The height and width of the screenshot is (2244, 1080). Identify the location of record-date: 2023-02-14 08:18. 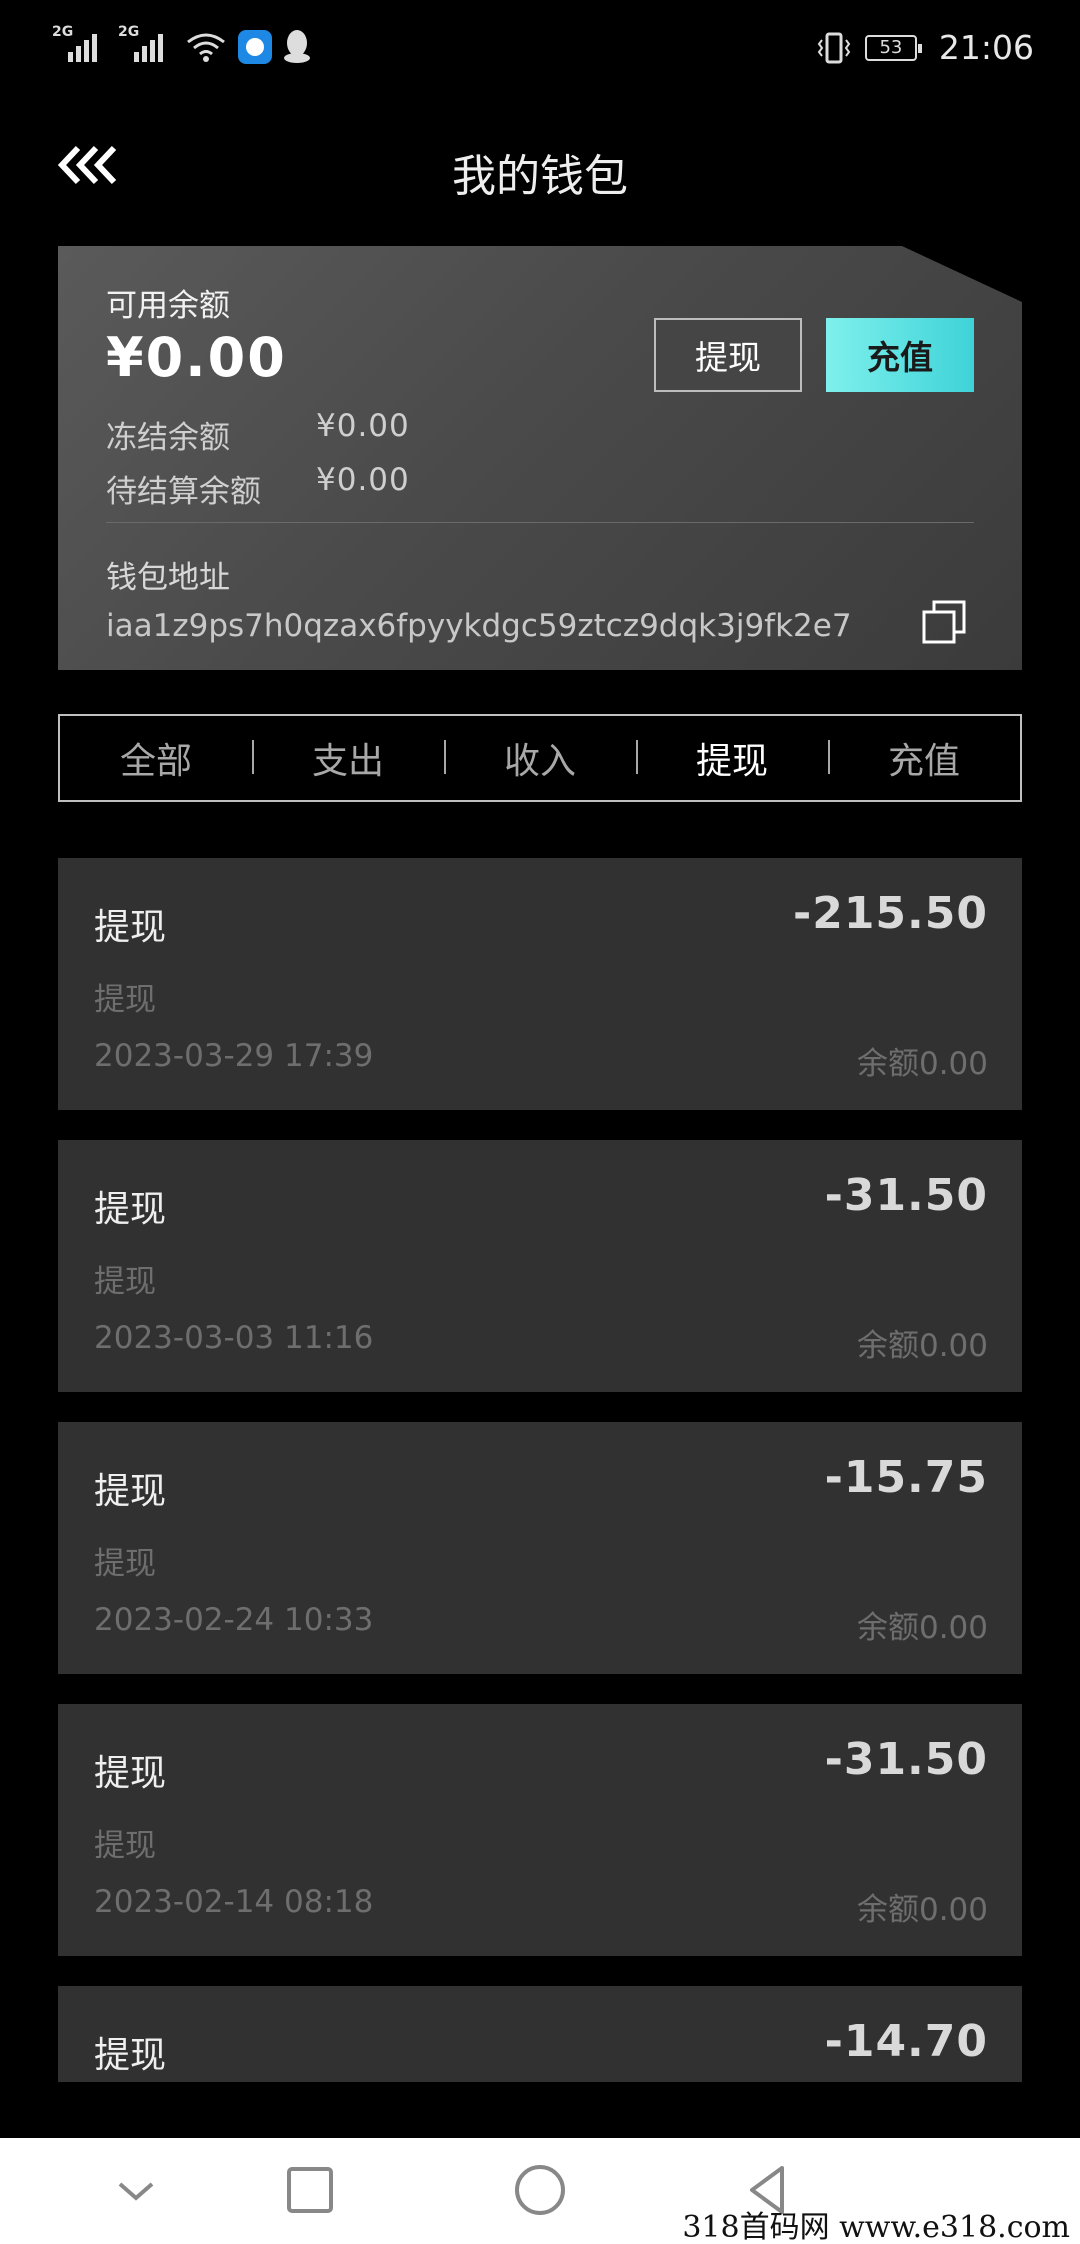
(234, 1902).